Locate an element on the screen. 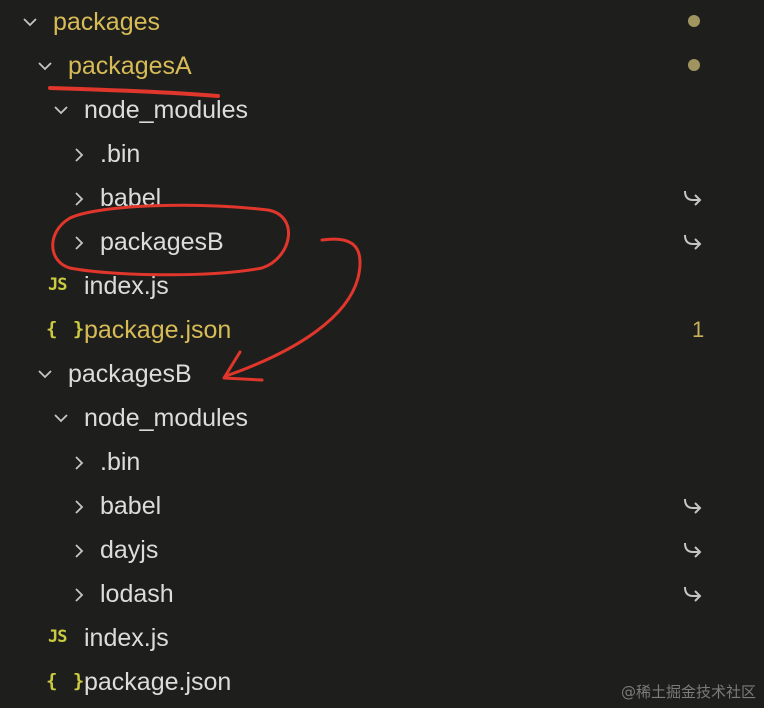 The width and height of the screenshot is (764, 708). tree-item-package-json: { } package.json 1 is located at coordinates (382, 330).